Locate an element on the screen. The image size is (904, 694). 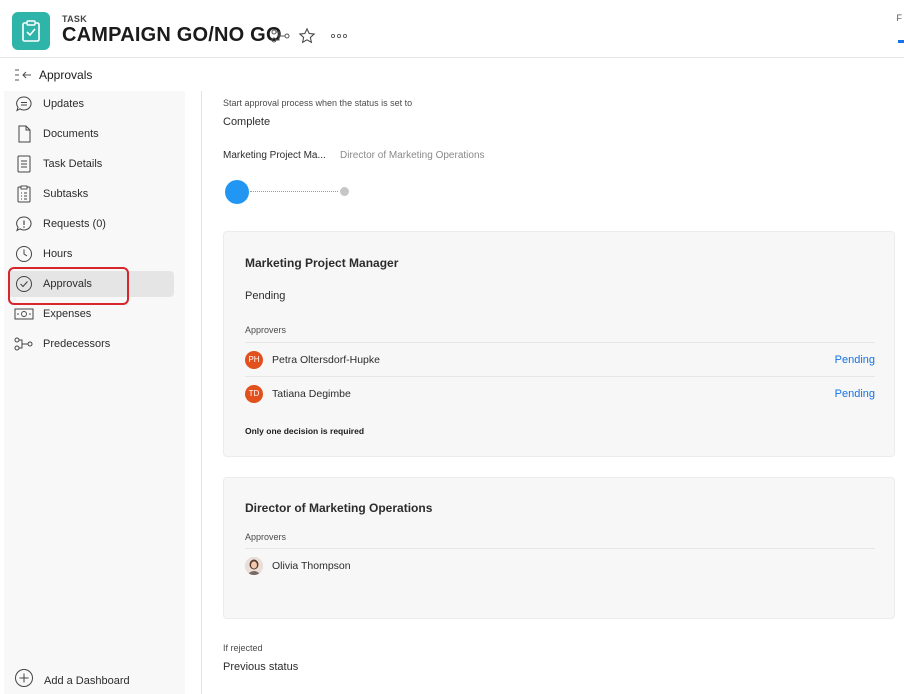
task-title: CAMPAIGN GO/NO GO is located at coordinates (172, 35).